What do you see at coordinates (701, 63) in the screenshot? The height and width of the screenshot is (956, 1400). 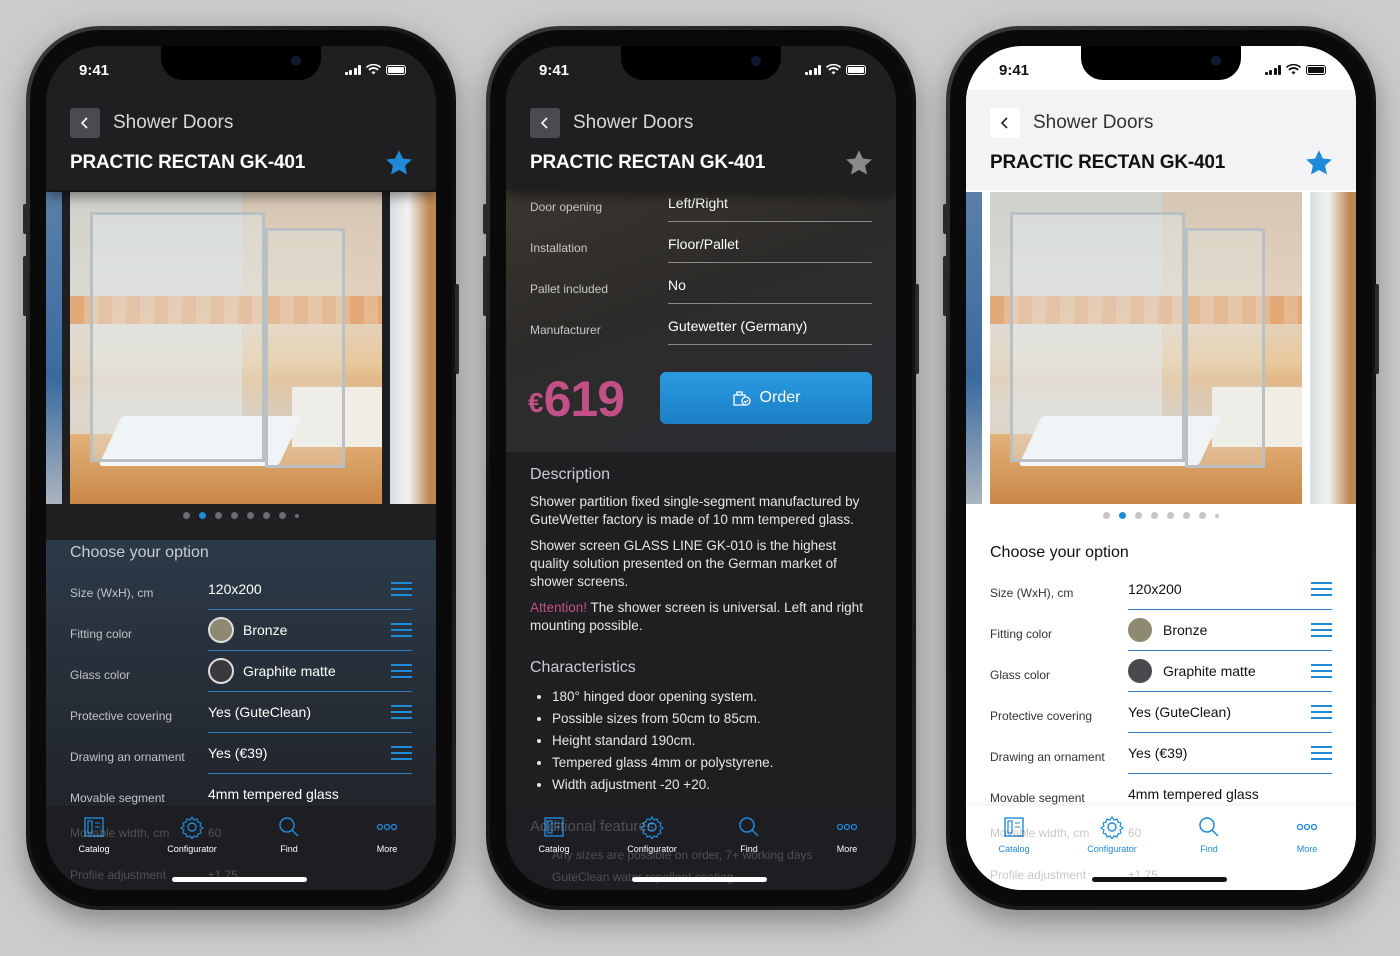 I see `notch` at bounding box center [701, 63].